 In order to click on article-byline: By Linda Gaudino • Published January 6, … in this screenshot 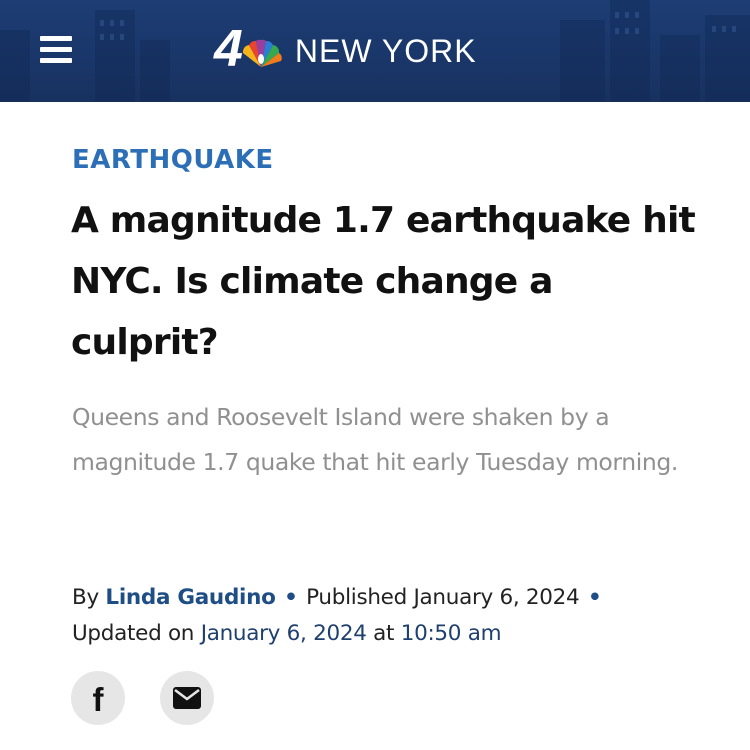, I will do `click(392, 616)`.